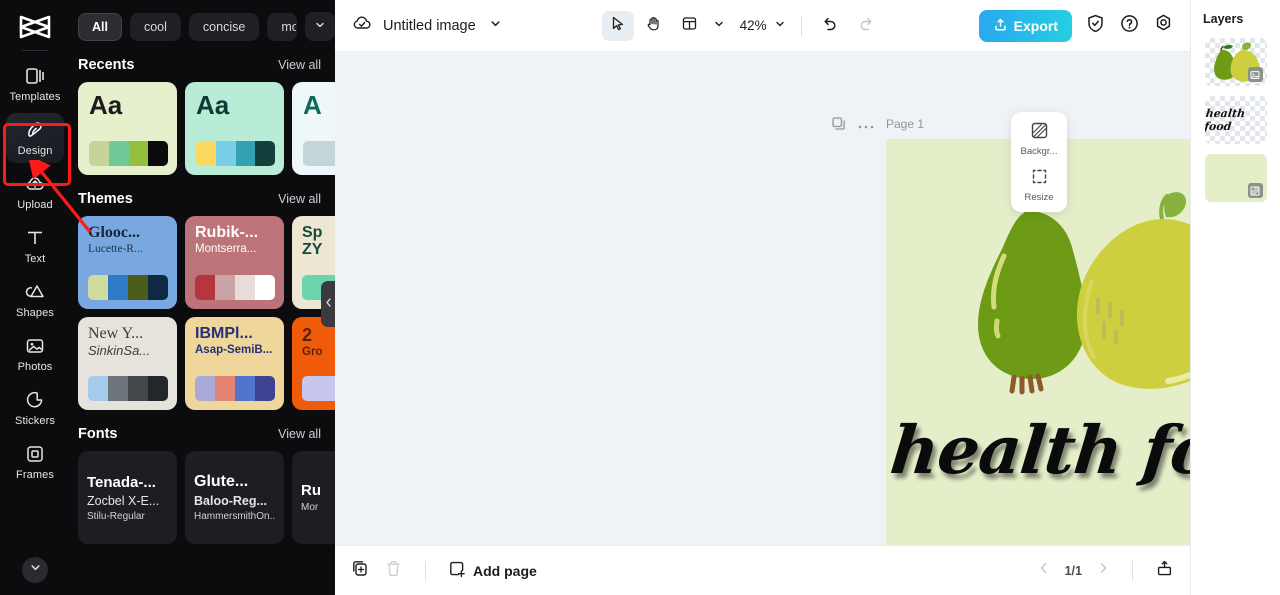 This screenshot has height=595, width=1280. I want to click on sidebar-item-label: Text, so click(35, 259).